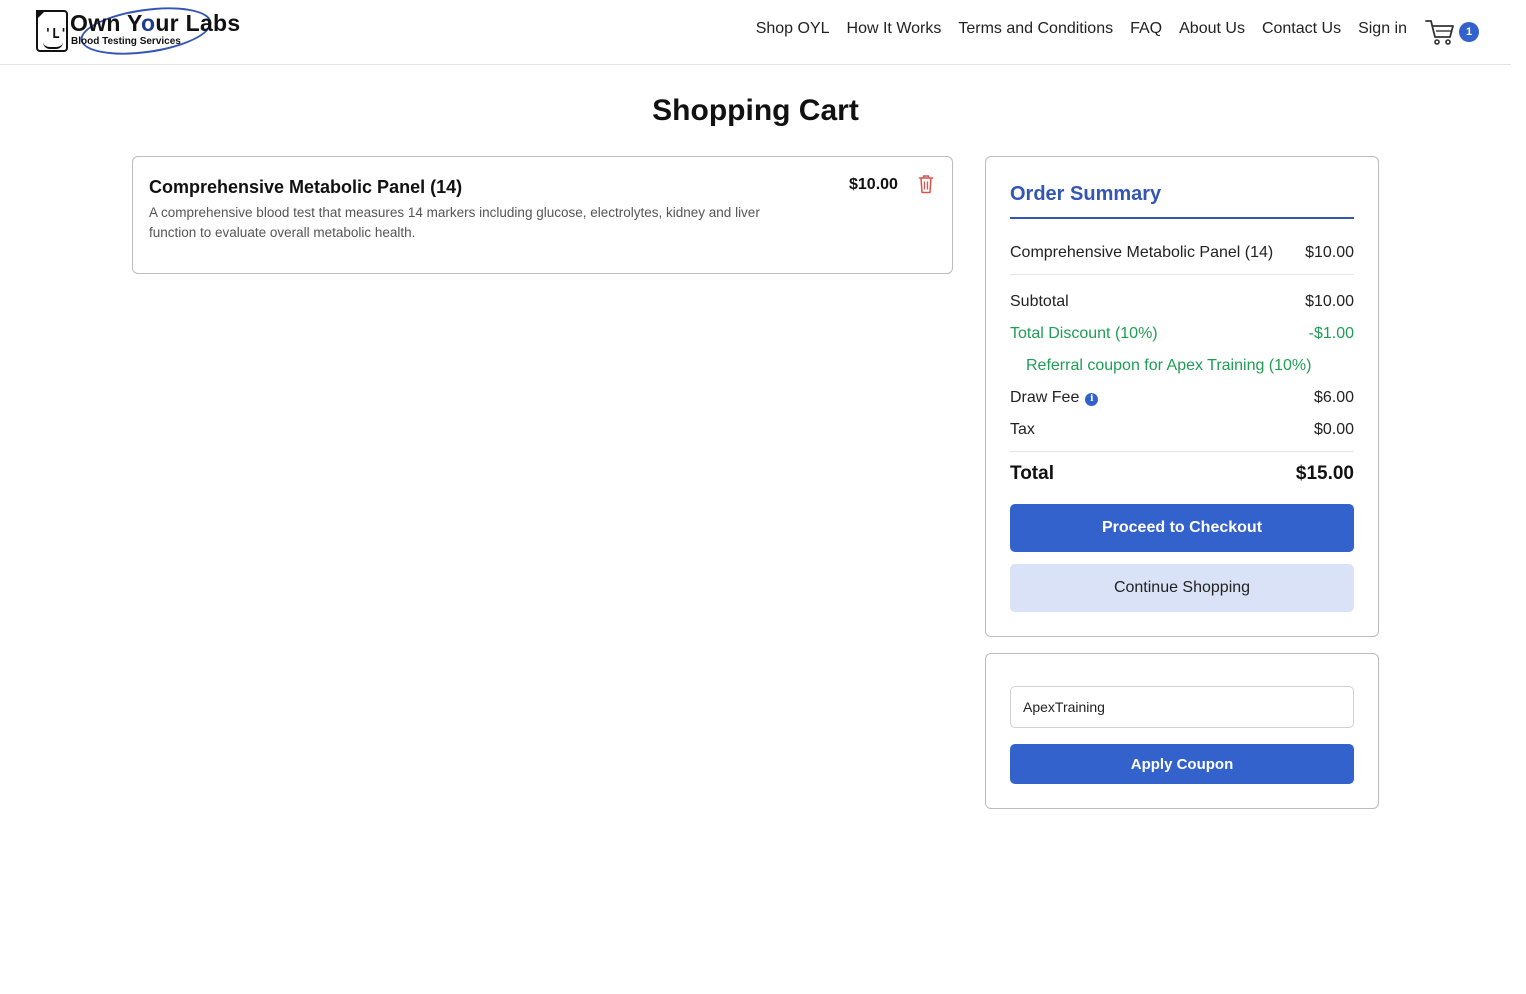 This screenshot has height=994, width=1526. I want to click on summary-draw-fee: Draw Fee i $6.00, so click(1182, 398).